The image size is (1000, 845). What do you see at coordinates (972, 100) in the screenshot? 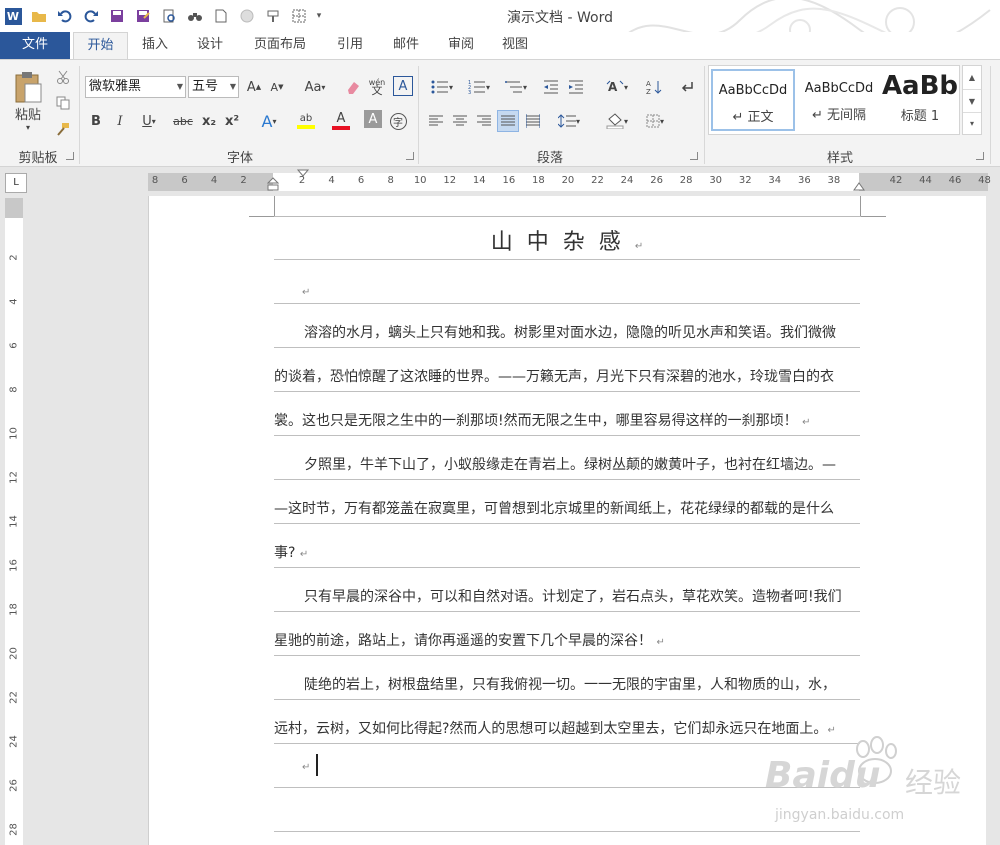
I see `scroll-down-icon: ▼` at bounding box center [972, 100].